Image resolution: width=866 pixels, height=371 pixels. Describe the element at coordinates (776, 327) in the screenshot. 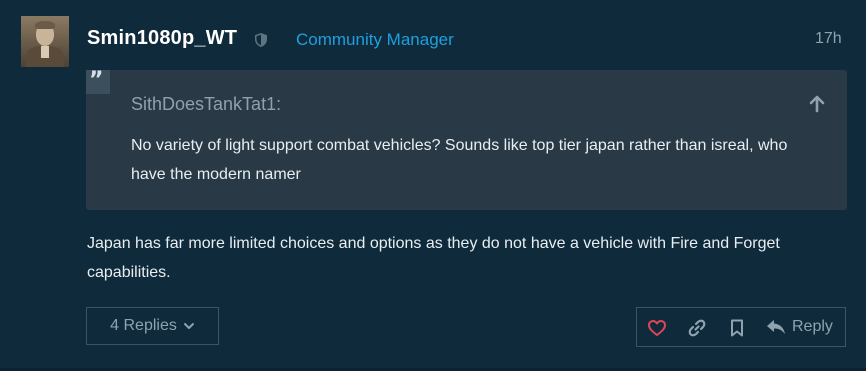

I see `reply-arrow-icon` at that location.